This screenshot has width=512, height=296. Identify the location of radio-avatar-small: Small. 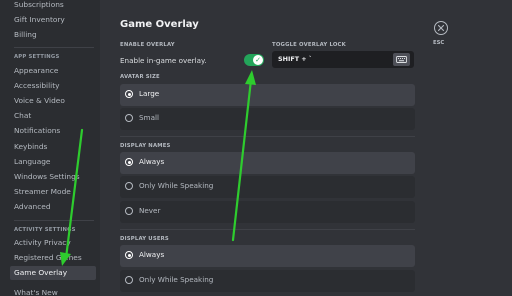
(267, 119).